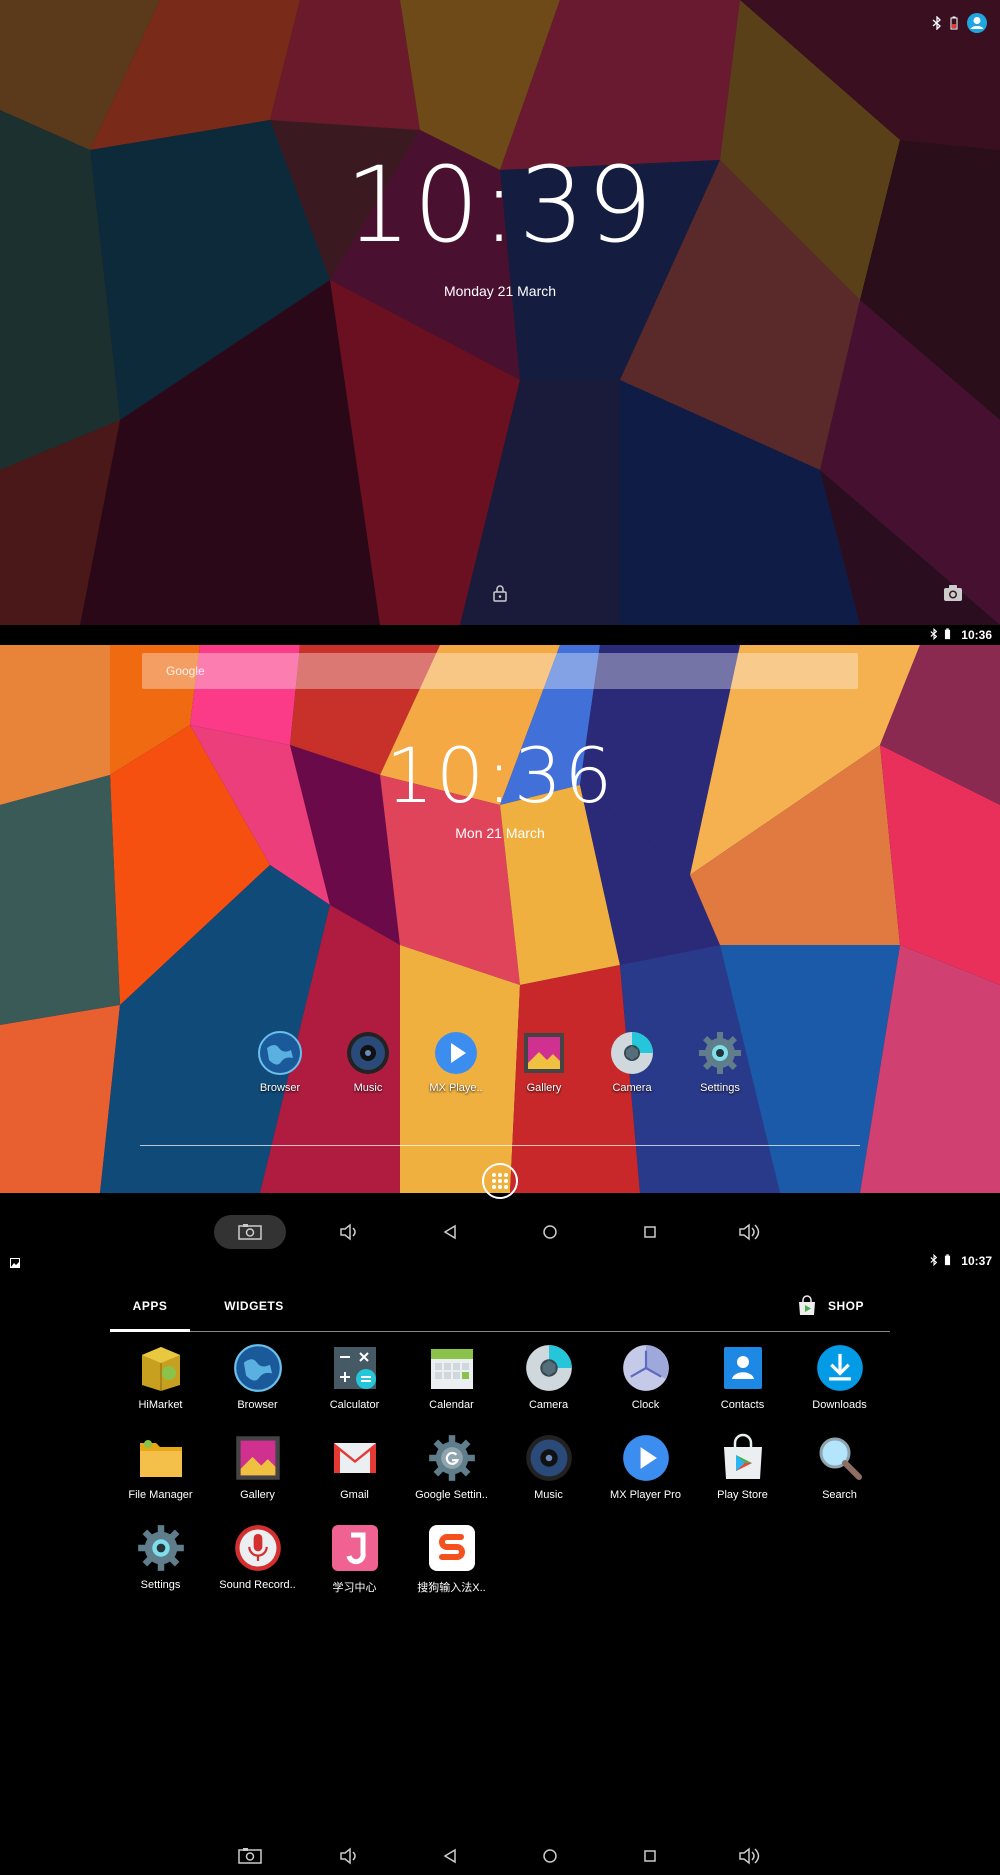 The image size is (1000, 1875). What do you see at coordinates (257, 1548) in the screenshot?
I see `sound-recorder-icon` at bounding box center [257, 1548].